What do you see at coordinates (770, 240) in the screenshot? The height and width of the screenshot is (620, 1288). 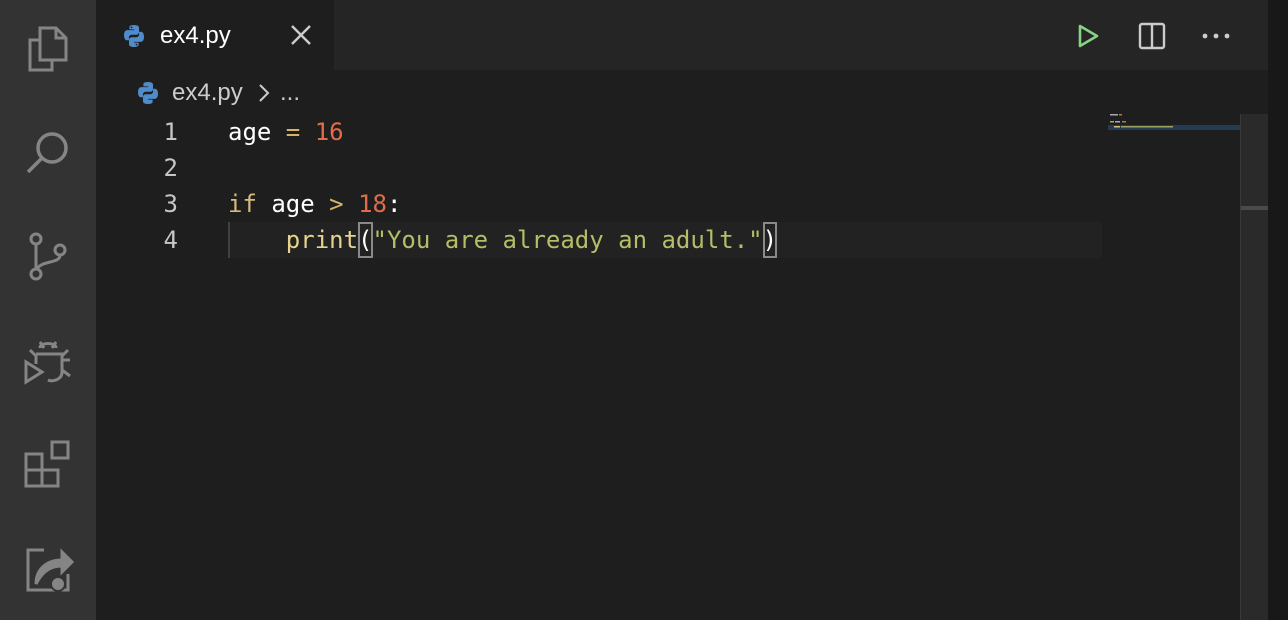 I see `matching-bracket-close: )` at bounding box center [770, 240].